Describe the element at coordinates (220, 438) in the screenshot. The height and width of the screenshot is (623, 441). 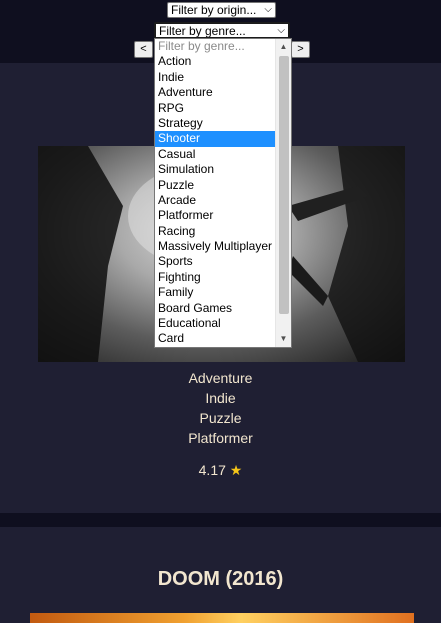
I see `genre-label: Platformer` at that location.